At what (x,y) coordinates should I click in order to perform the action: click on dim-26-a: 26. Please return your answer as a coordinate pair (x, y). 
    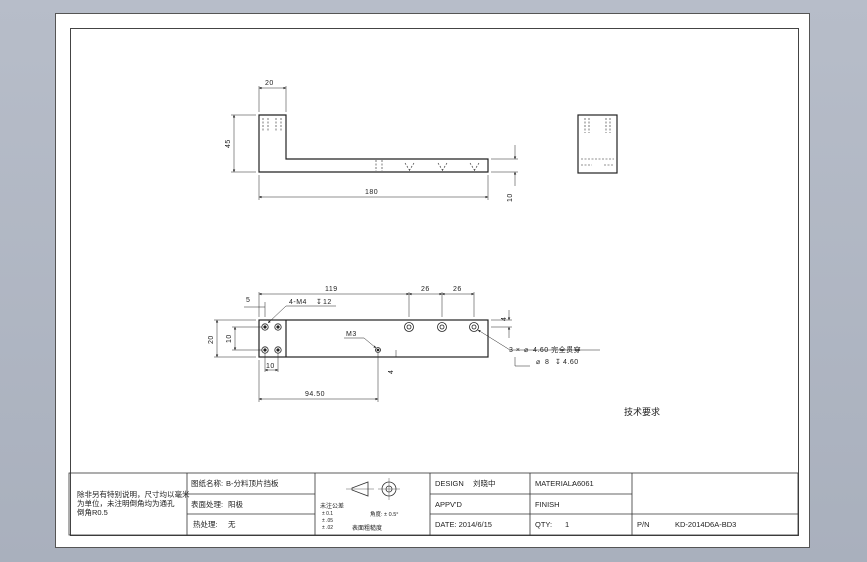
    Looking at the image, I should click on (425, 289).